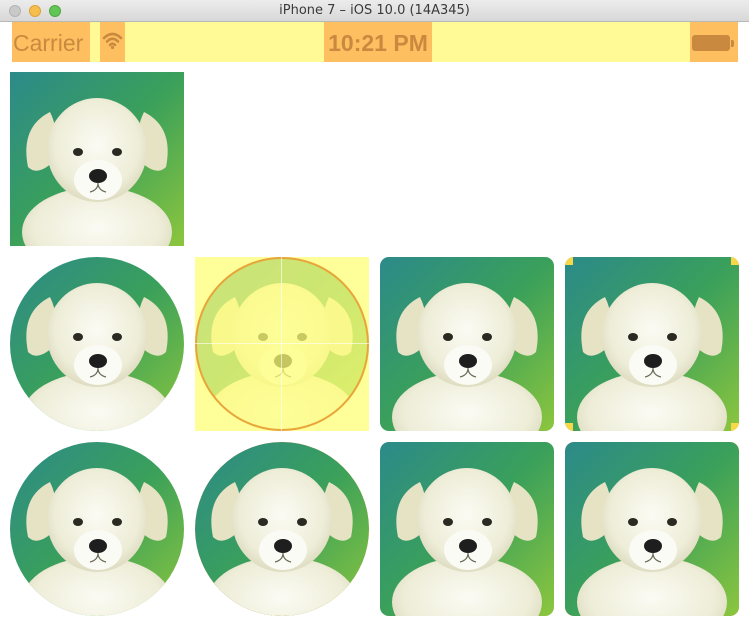 Image resolution: width=749 pixels, height=627 pixels. I want to click on window-titlebar: iPhone 7 – iOS 10.0 (14A345), so click(374, 11).